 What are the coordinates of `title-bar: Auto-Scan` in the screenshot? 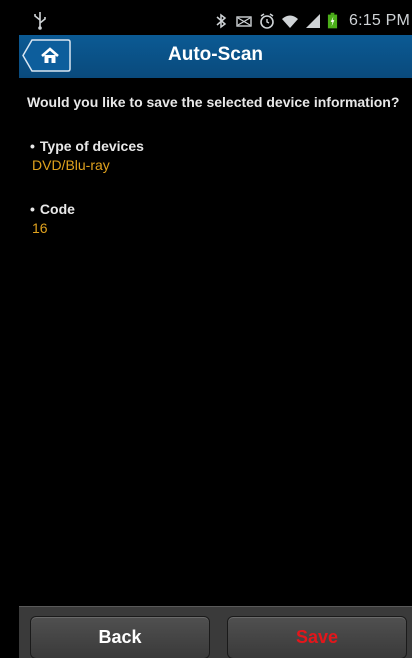 It's located at (215, 56).